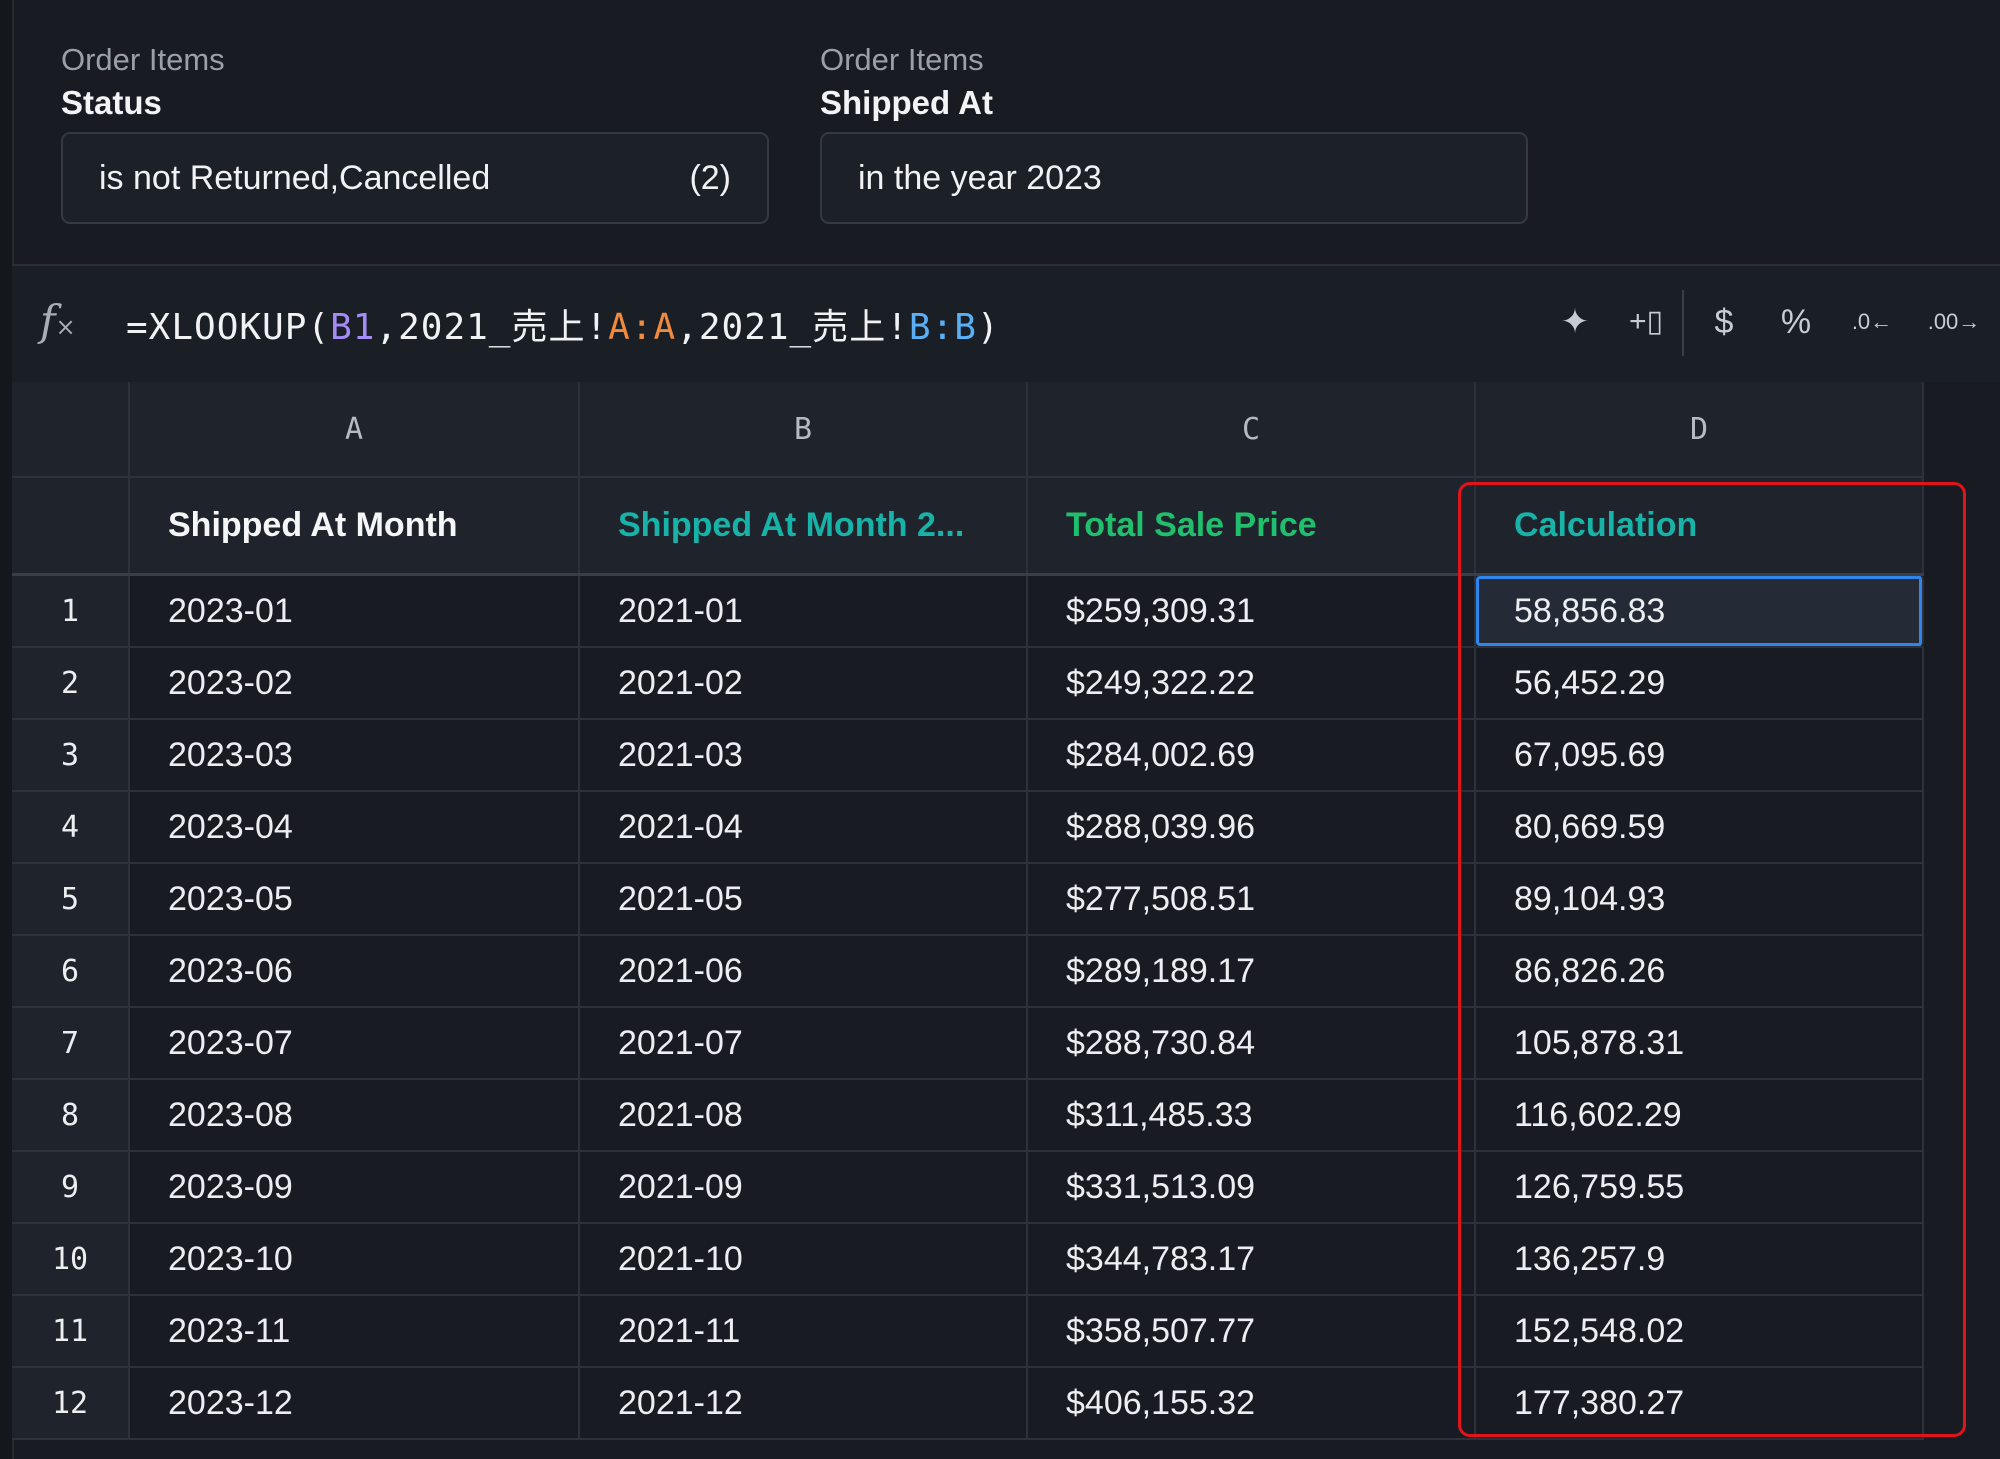 The height and width of the screenshot is (1459, 2000). I want to click on table-row: 12 2023-12 2021-12 $406,155.32 177,380.27, so click(968, 1404).